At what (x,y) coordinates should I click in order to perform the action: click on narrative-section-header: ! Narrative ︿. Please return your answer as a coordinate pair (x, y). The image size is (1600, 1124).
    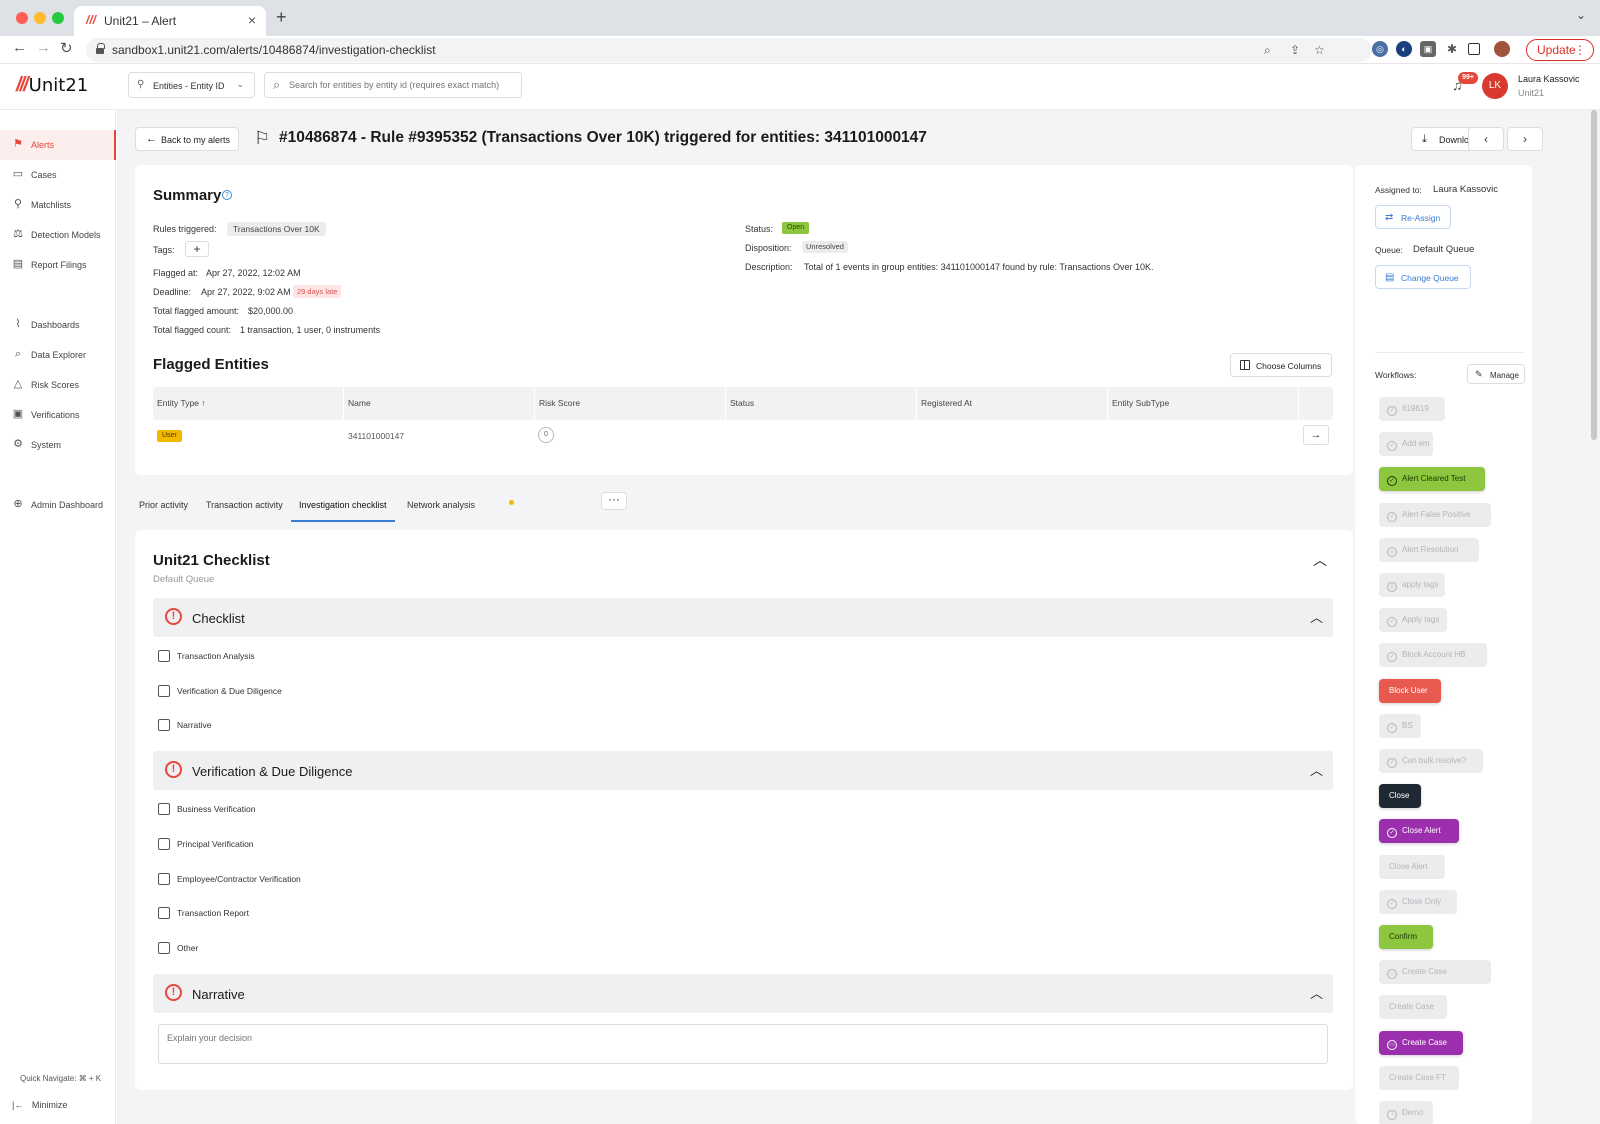
    Looking at the image, I should click on (743, 993).